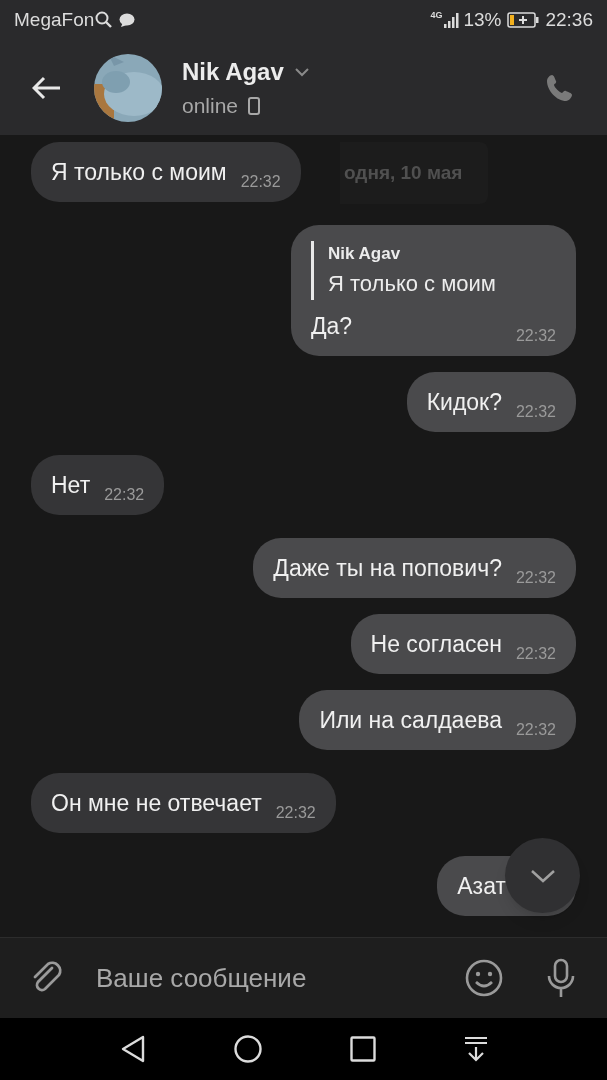 The height and width of the screenshot is (1080, 607). I want to click on back-arrow-icon, so click(47, 87).